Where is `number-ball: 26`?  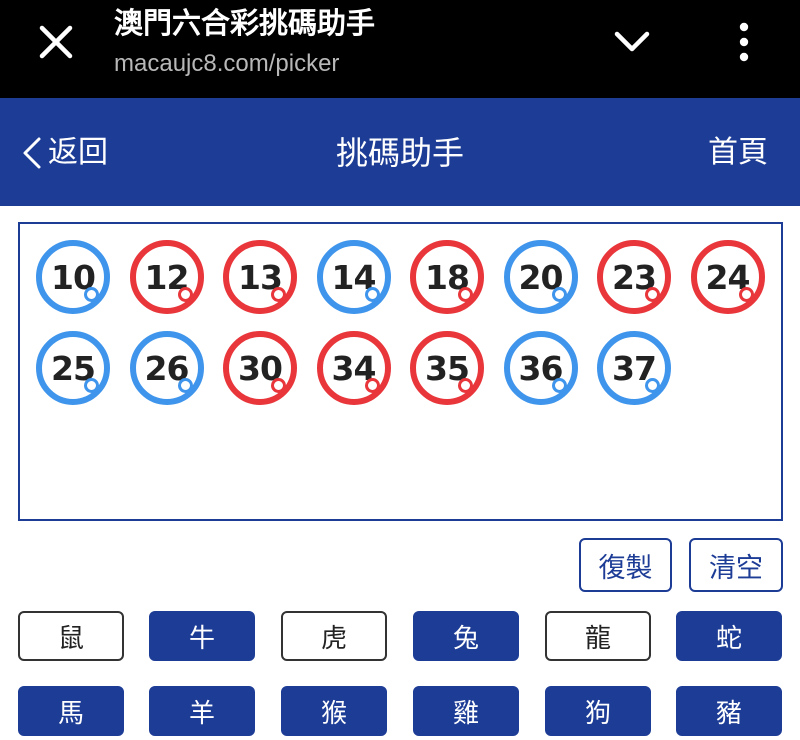
number-ball: 26 is located at coordinates (166, 368).